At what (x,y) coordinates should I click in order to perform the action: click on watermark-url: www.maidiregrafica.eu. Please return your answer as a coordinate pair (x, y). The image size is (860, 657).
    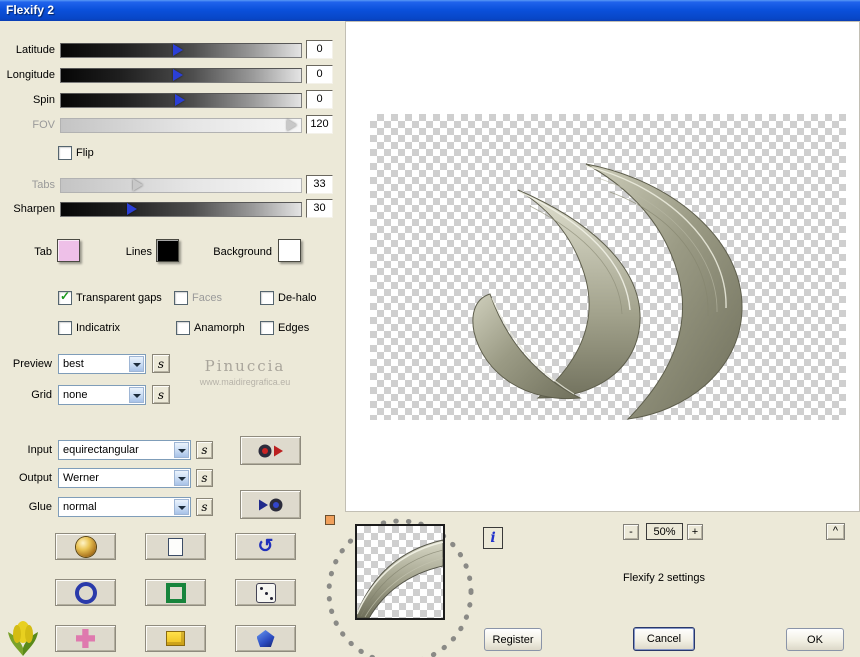
    Looking at the image, I should click on (245, 382).